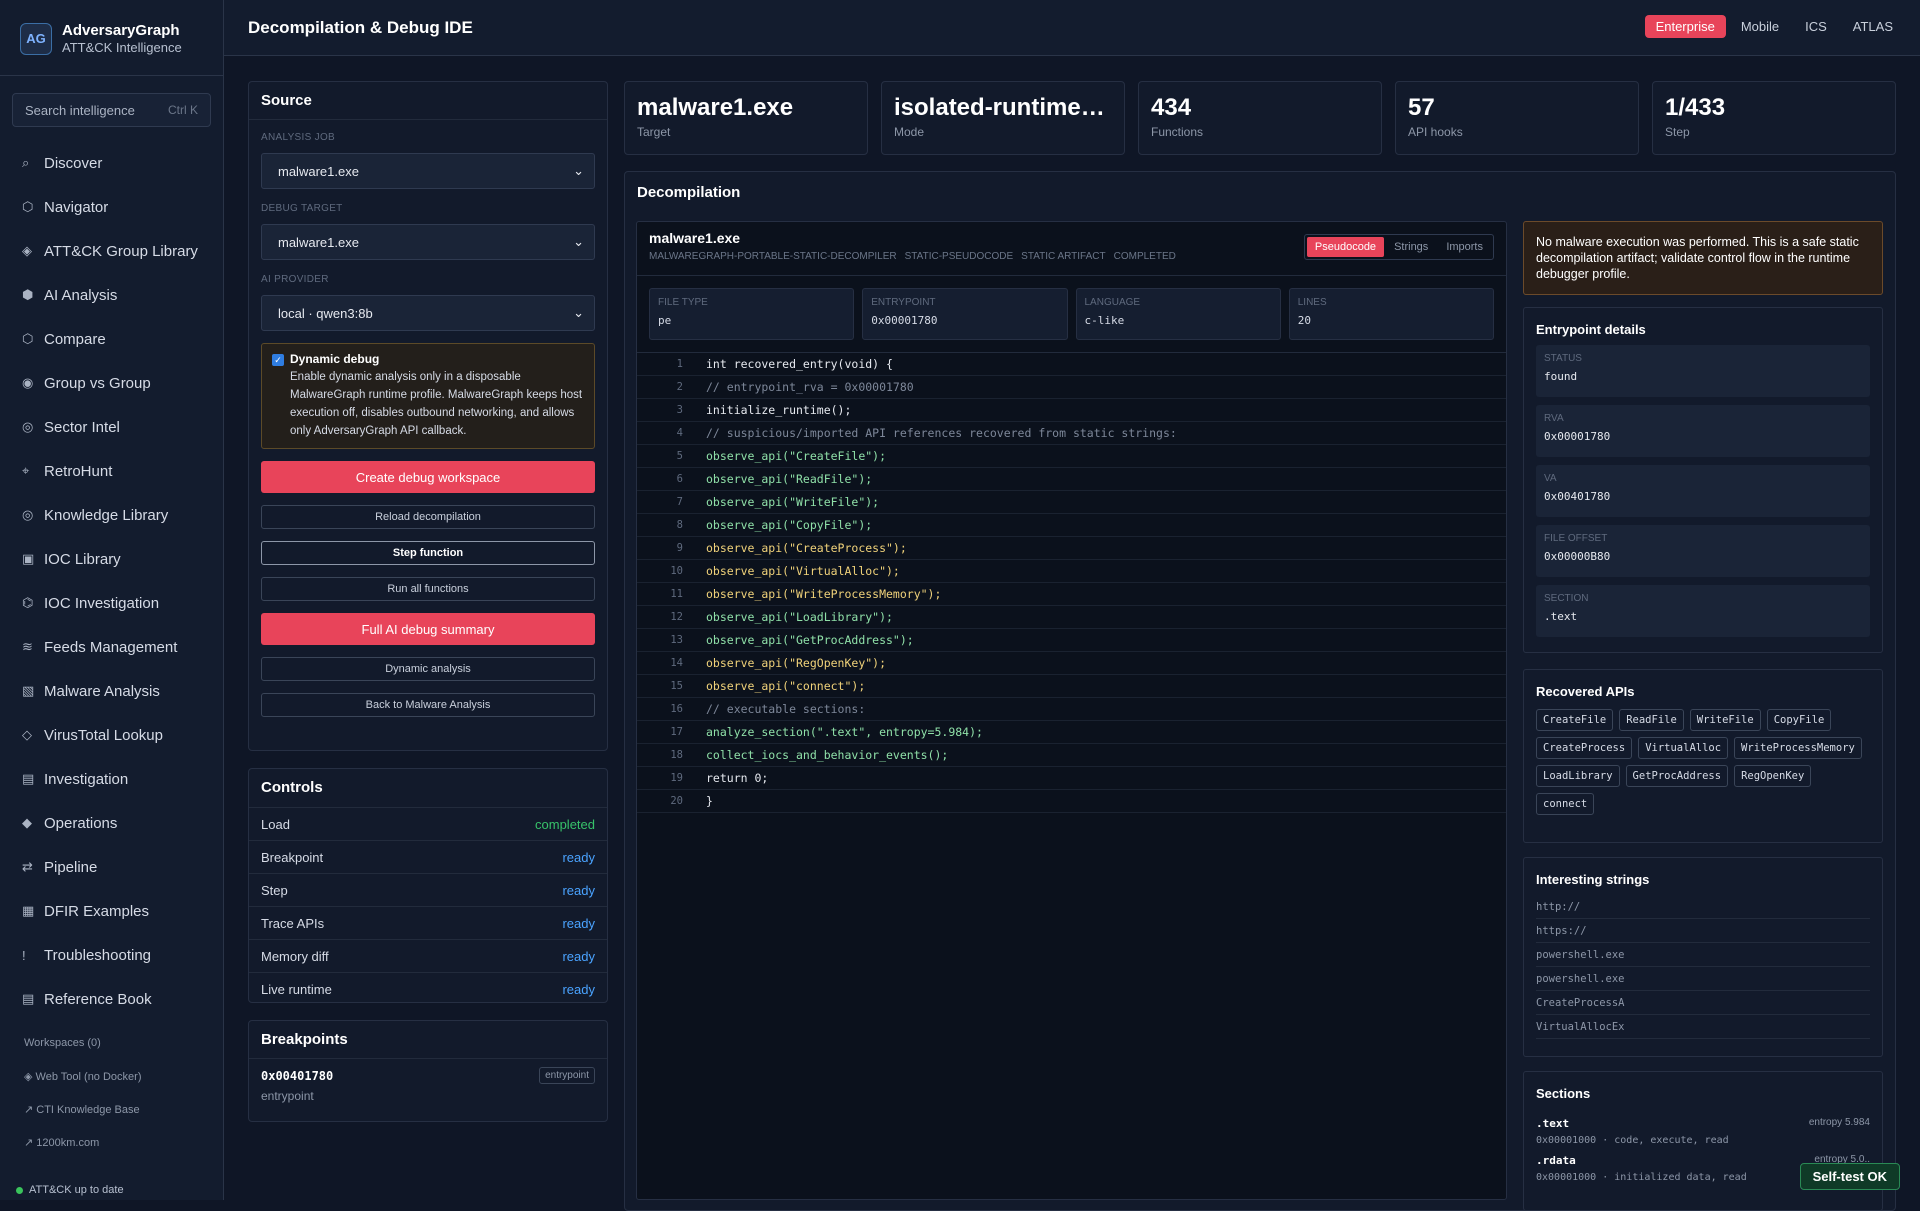 This screenshot has width=1920, height=1211. What do you see at coordinates (1685, 26) in the screenshot?
I see `tab-enterprise: Enterprise` at bounding box center [1685, 26].